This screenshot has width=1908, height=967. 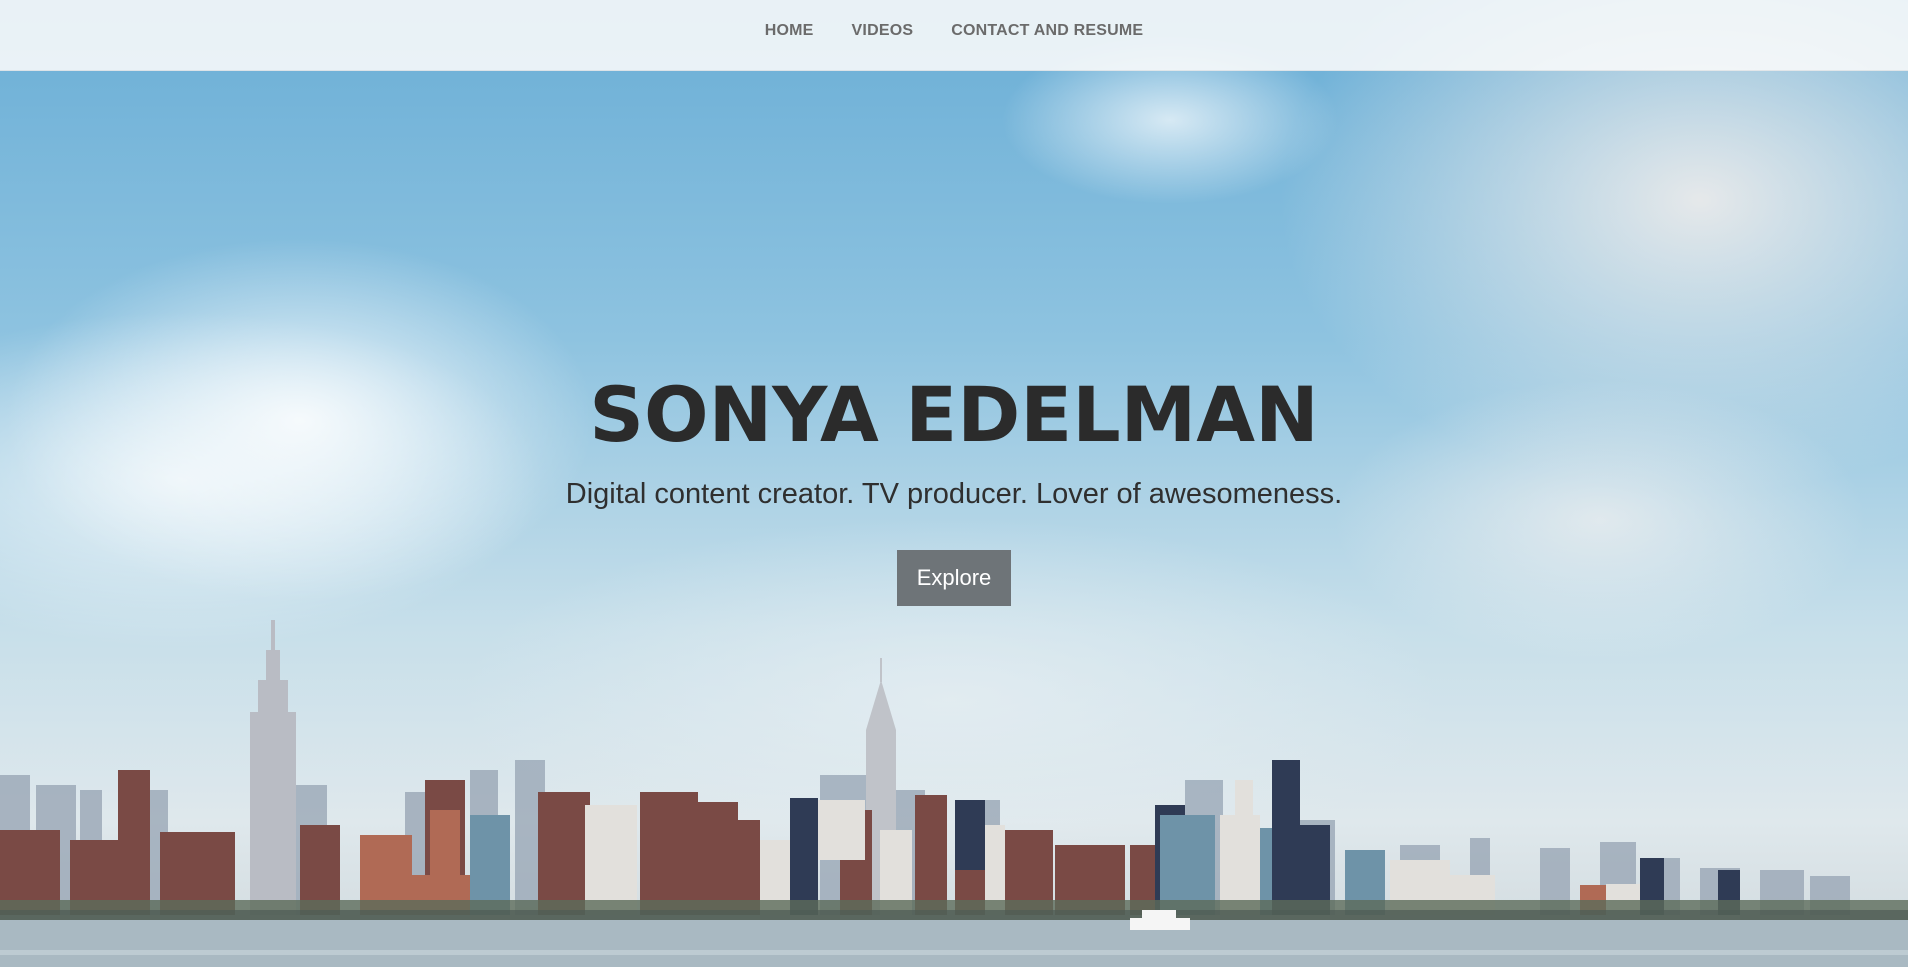 What do you see at coordinates (883, 31) in the screenshot?
I see `nav-link-videos: VIDEOS` at bounding box center [883, 31].